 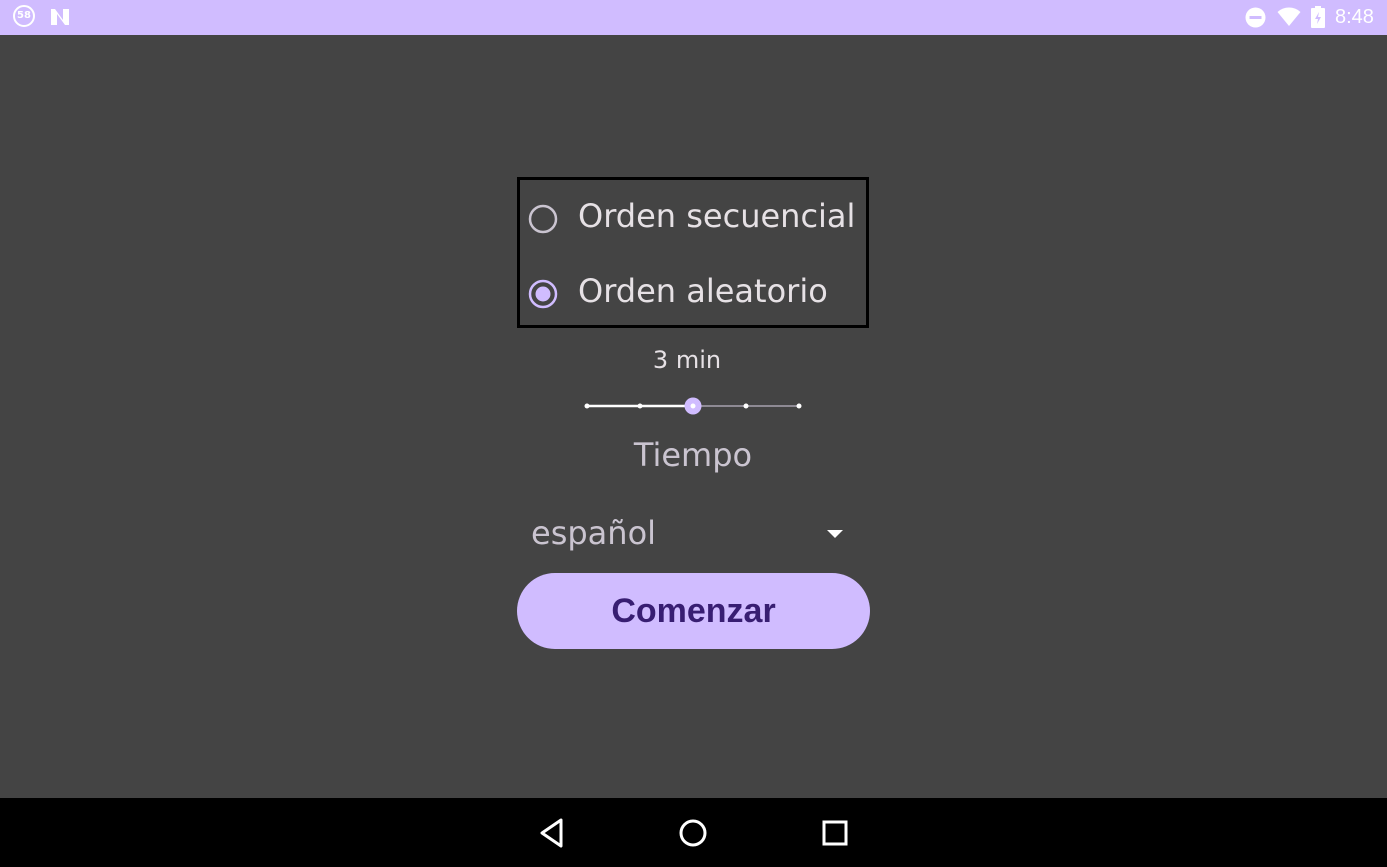 I want to click on slider-thumb, so click(x=693, y=406).